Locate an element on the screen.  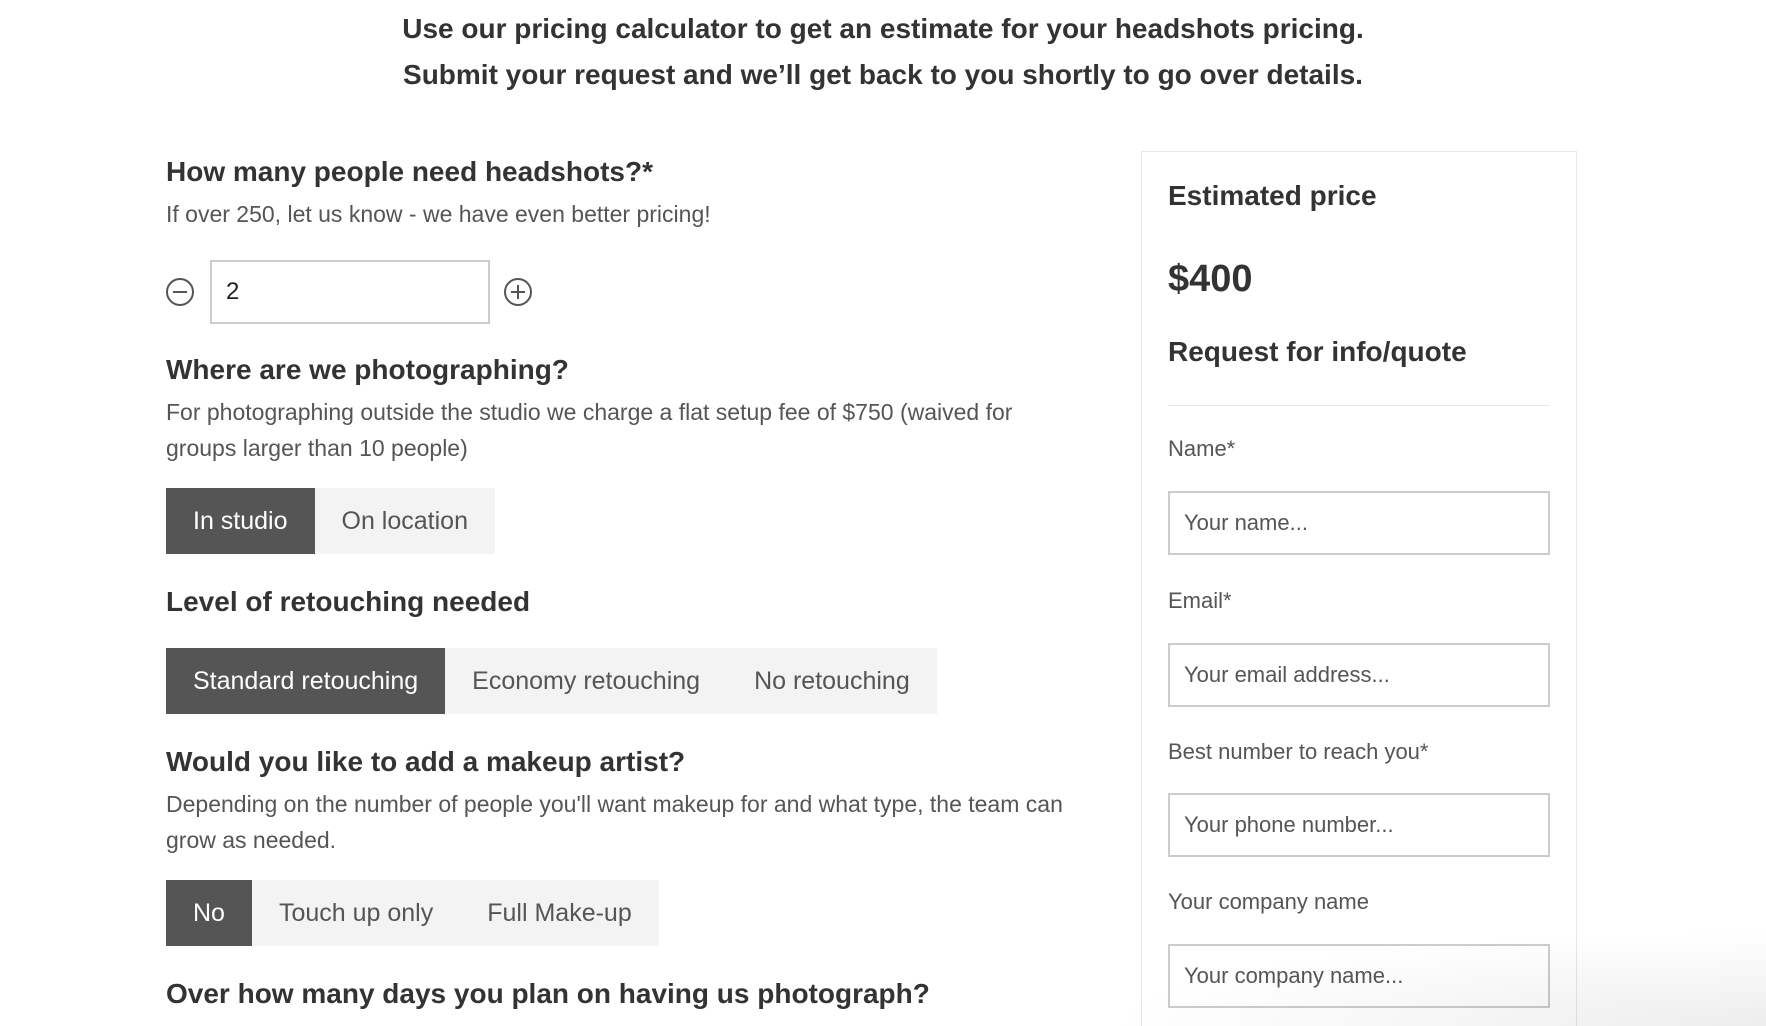
request-quote-heading: Request for info/quote is located at coordinates (1317, 351).